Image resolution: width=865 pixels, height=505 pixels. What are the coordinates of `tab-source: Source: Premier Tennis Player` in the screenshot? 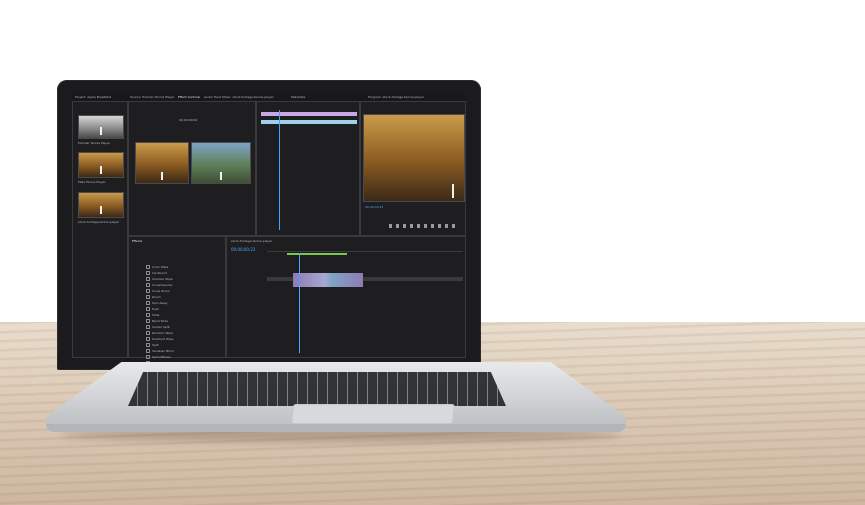 It's located at (152, 97).